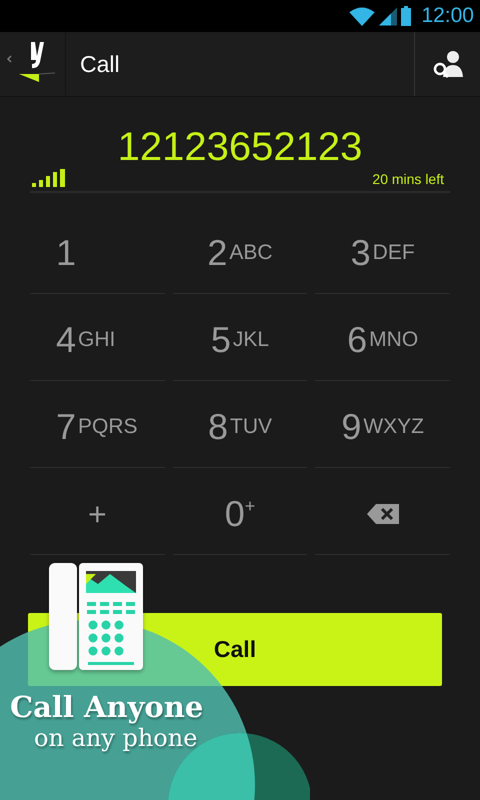 Image resolution: width=480 pixels, height=800 pixels. Describe the element at coordinates (97, 253) in the screenshot. I see `dial-key: 1` at that location.